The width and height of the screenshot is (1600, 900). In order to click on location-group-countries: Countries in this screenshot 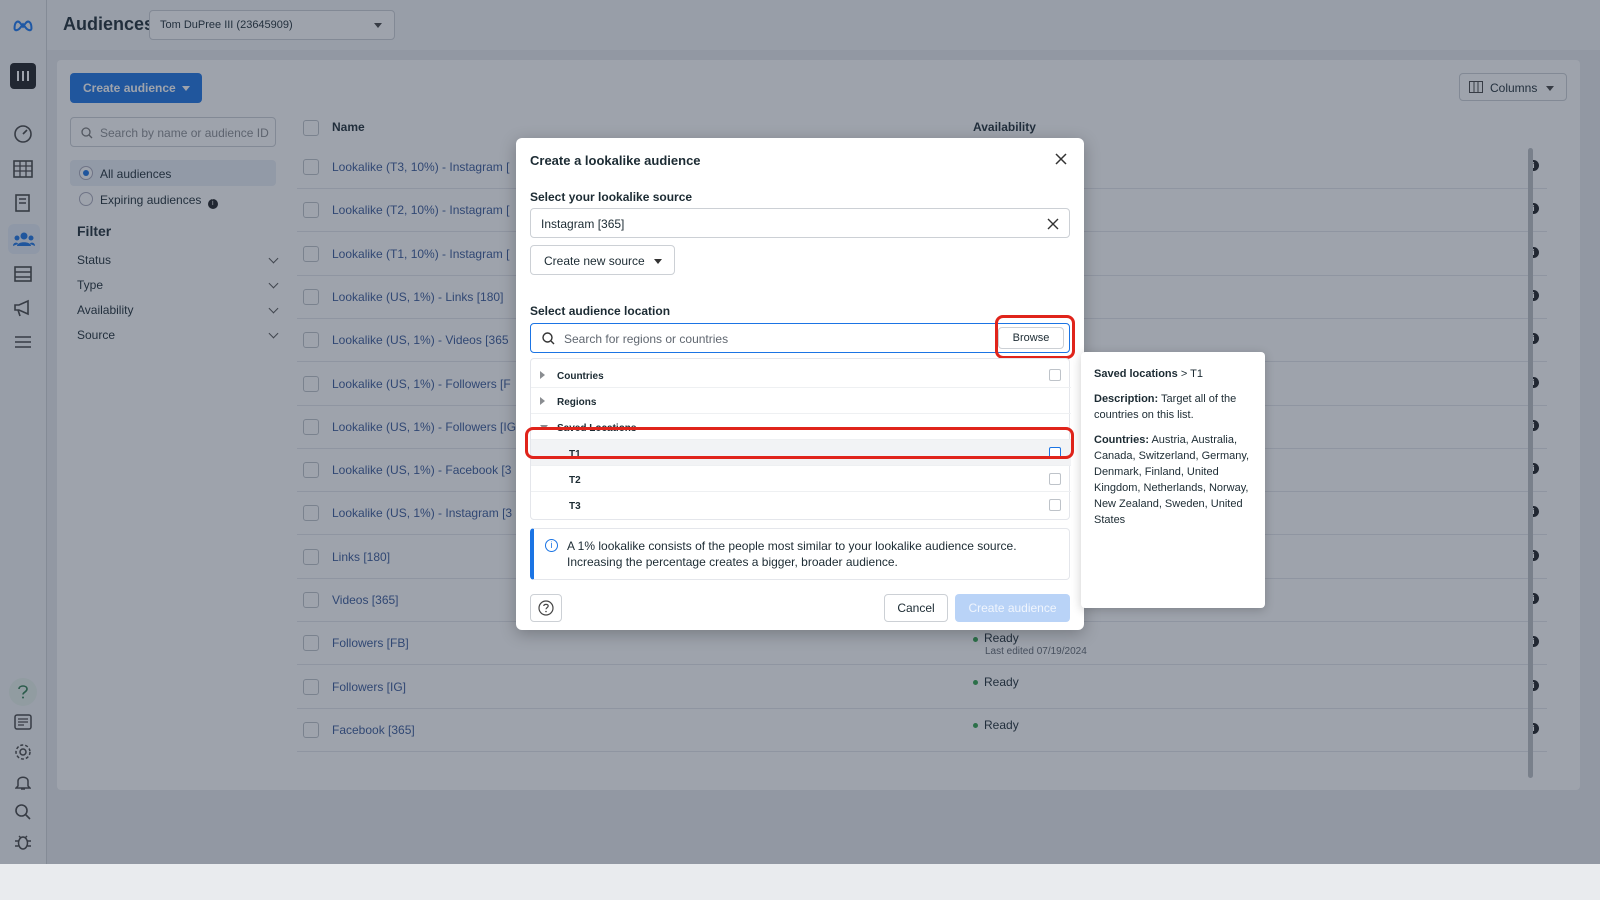, I will do `click(801, 375)`.